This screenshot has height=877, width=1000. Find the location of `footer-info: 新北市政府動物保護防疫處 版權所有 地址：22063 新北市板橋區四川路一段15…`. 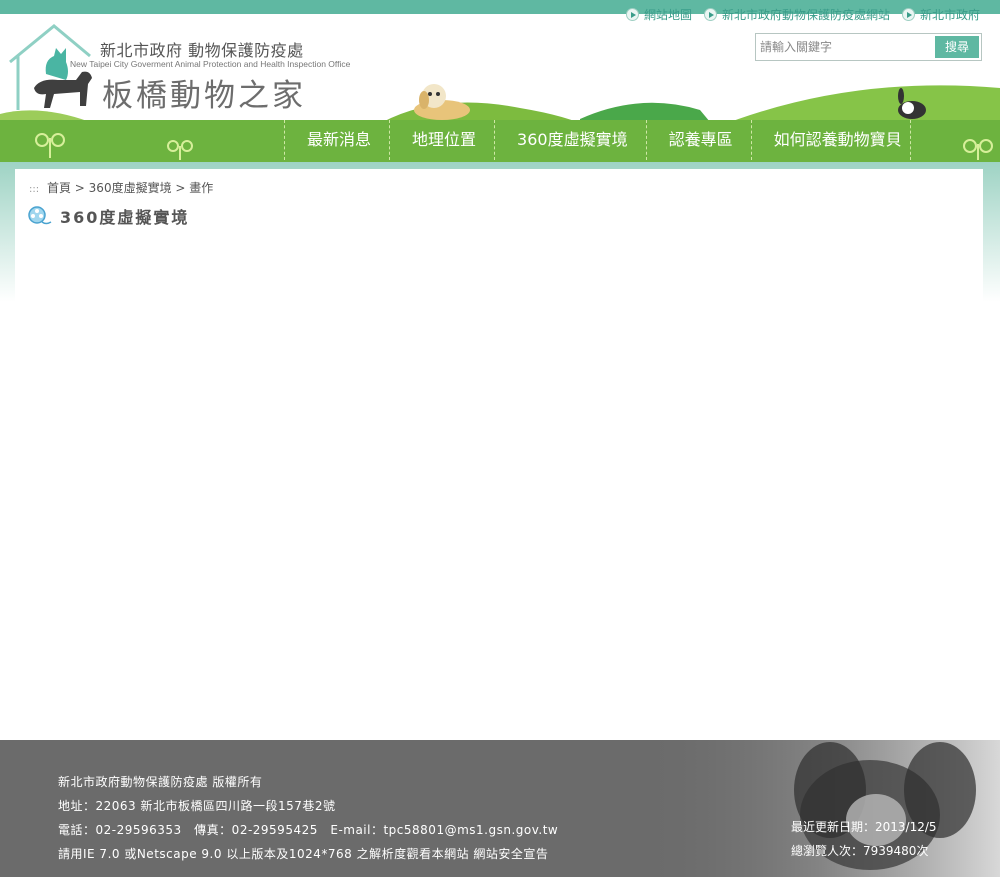

footer-info: 新北市政府動物保護防疫處 版權所有 地址：22063 新北市板橋區四川路一段15… is located at coordinates (308, 818).